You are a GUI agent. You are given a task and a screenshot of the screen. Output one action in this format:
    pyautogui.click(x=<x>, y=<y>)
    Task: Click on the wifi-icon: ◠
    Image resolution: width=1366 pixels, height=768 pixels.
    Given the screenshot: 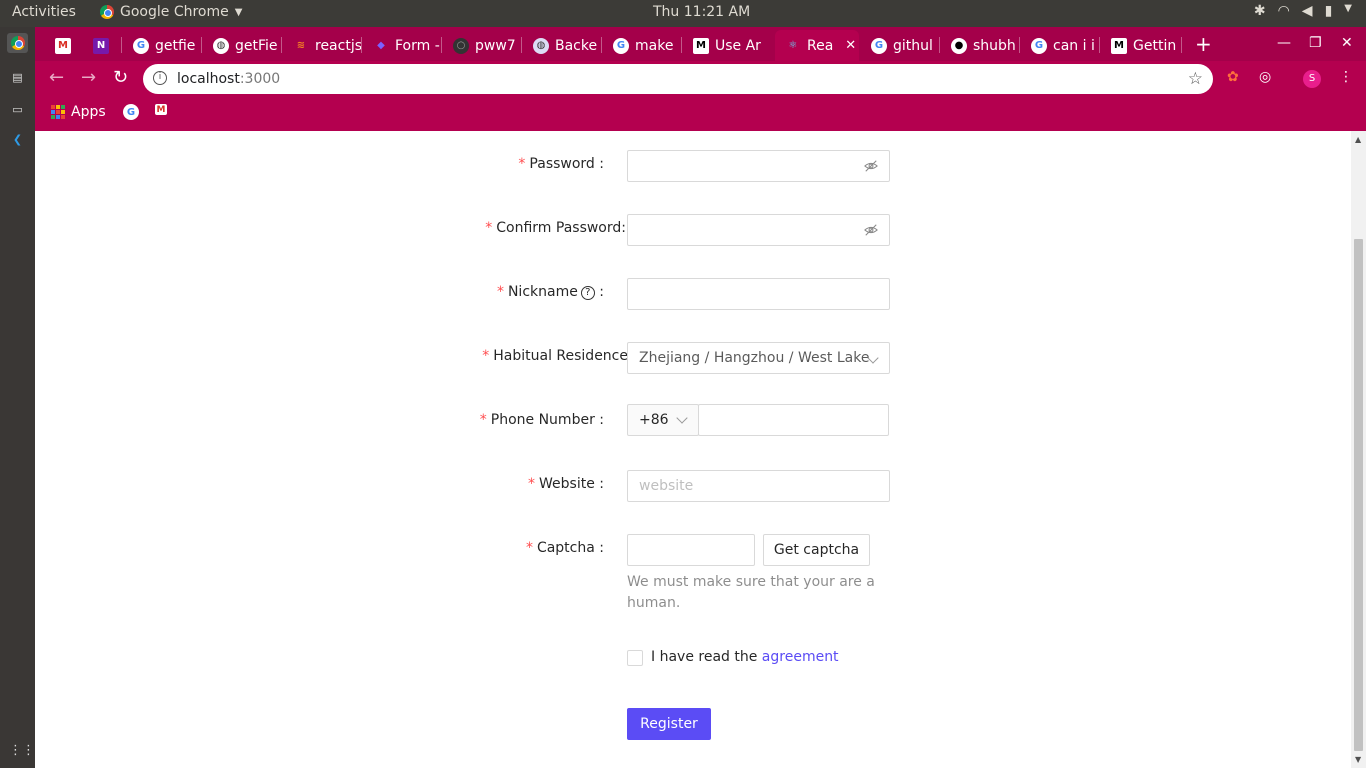 What is the action you would take?
    pyautogui.click(x=1284, y=11)
    